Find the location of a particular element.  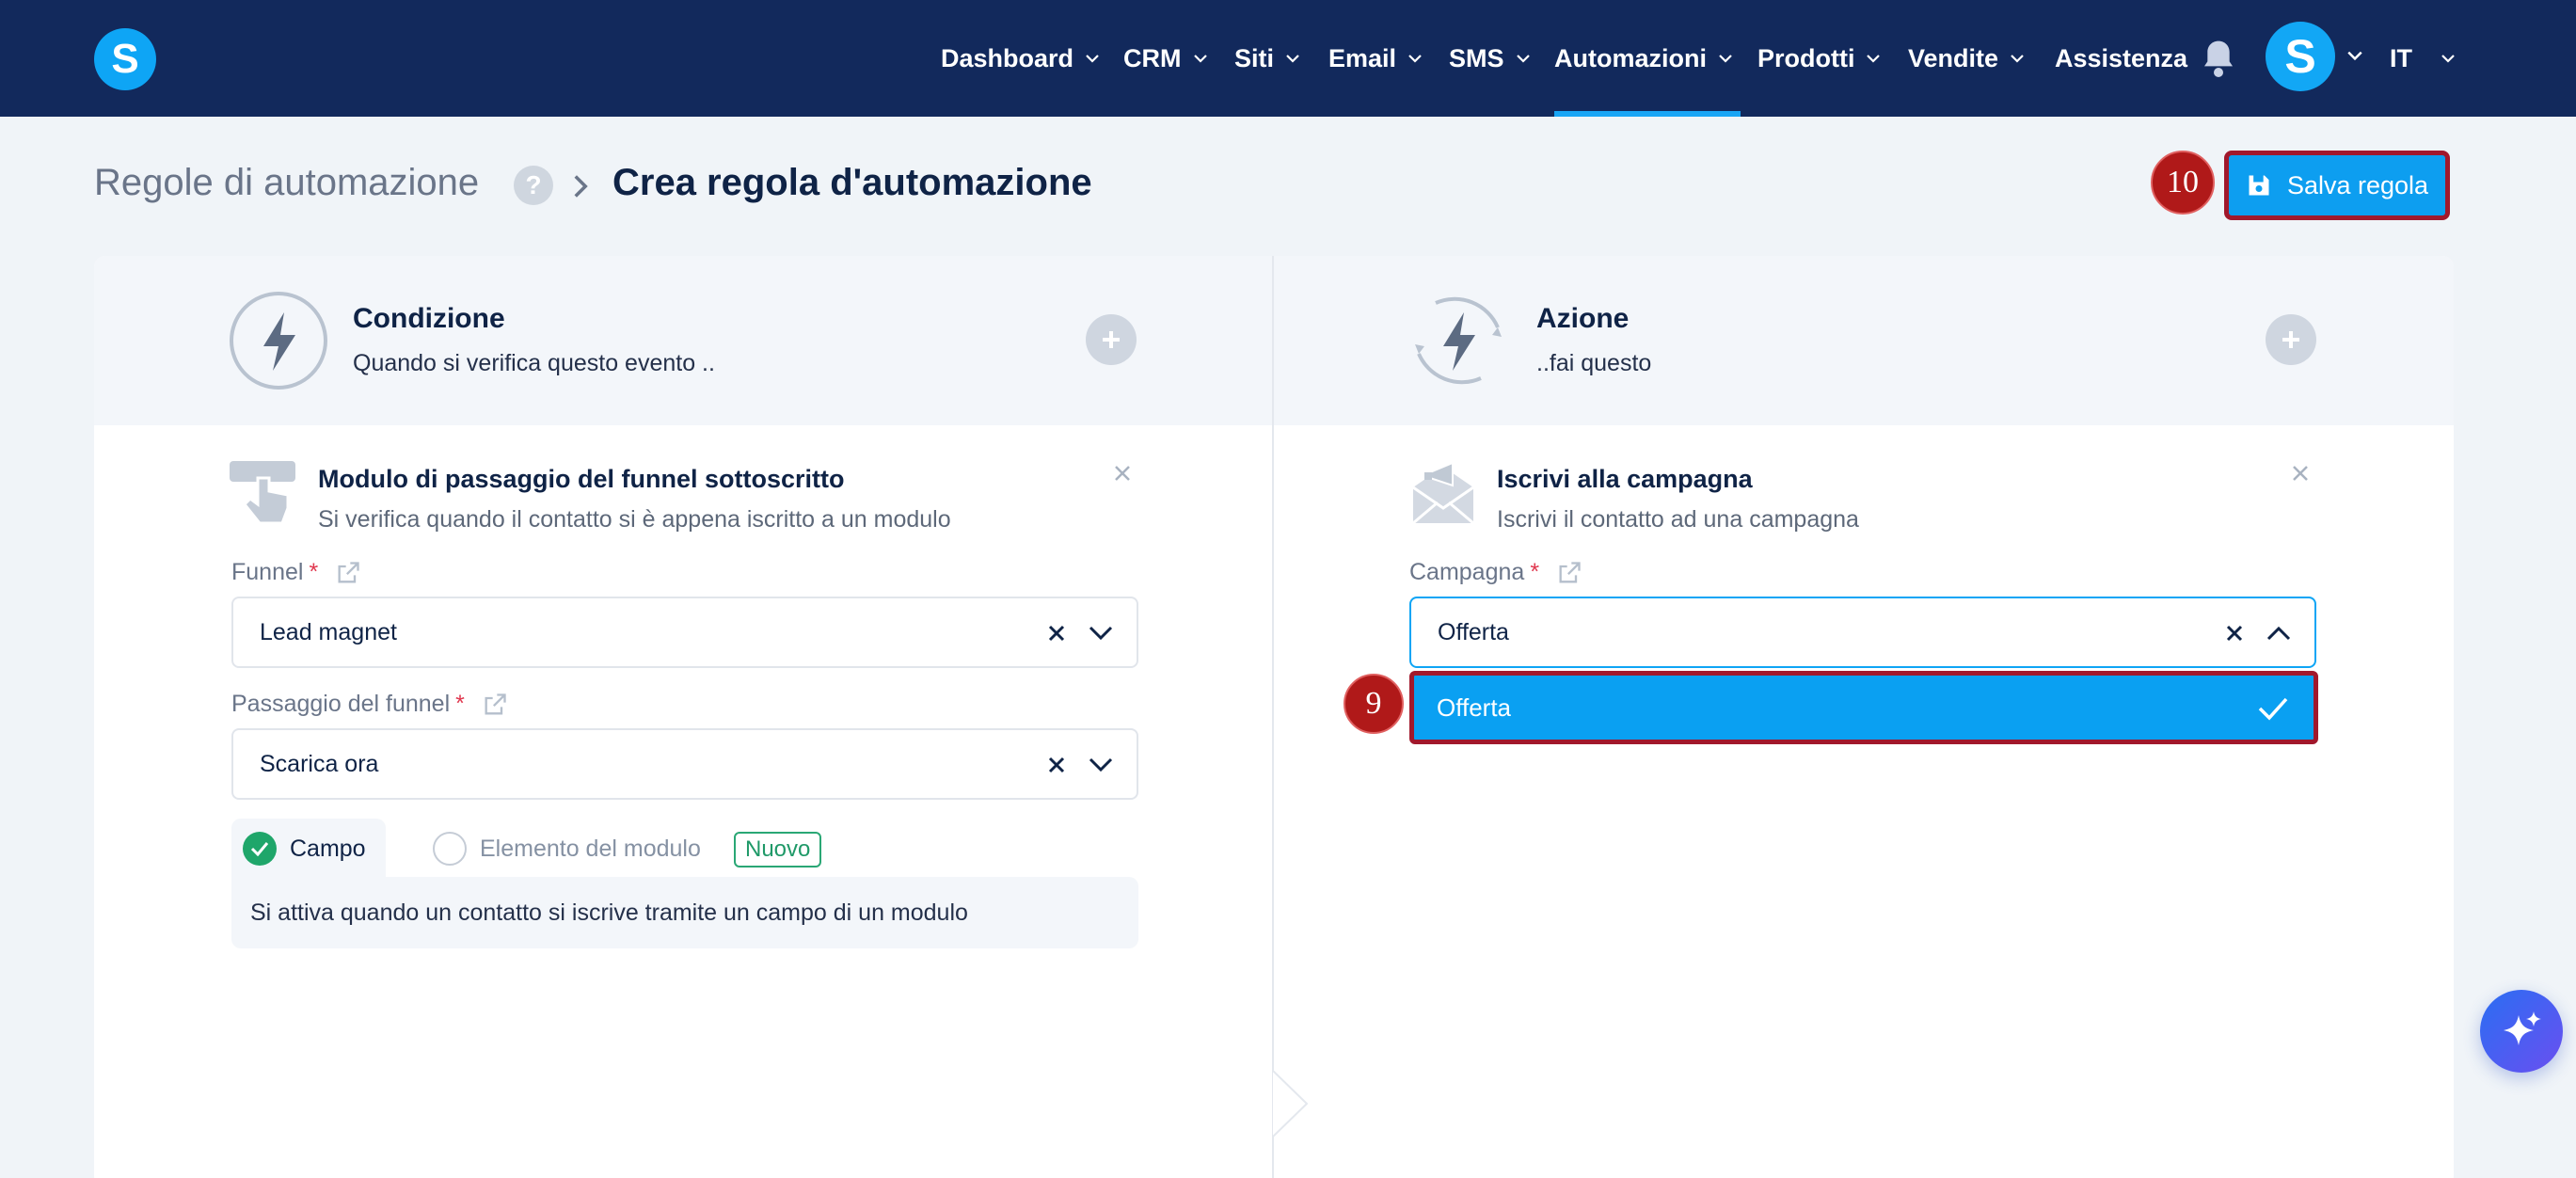

condition-title: Condizione is located at coordinates (429, 318).